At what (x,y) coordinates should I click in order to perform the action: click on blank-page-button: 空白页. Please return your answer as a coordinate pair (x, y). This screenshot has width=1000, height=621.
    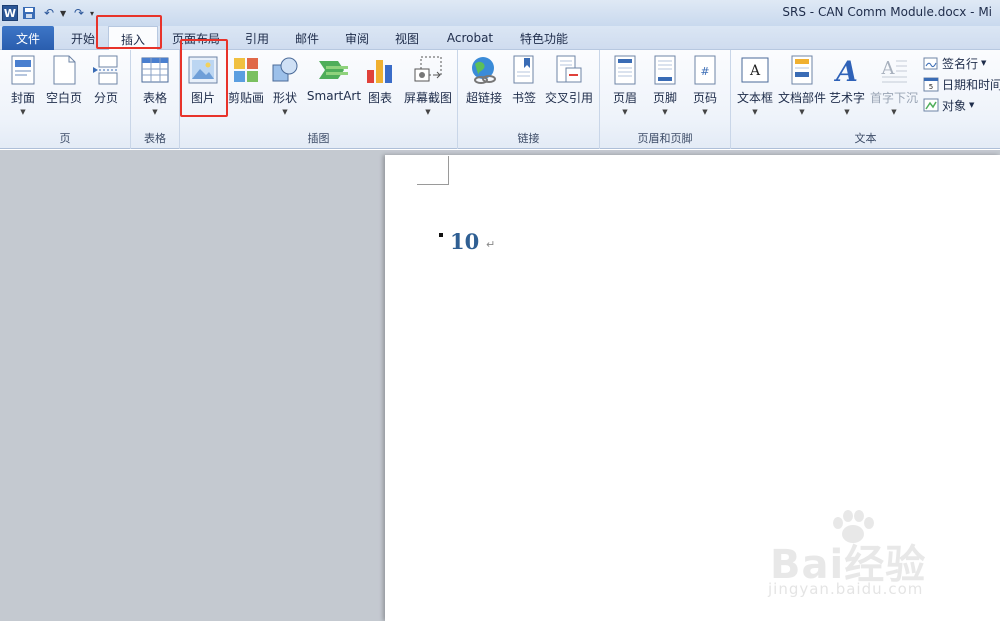
    Looking at the image, I should click on (64, 86).